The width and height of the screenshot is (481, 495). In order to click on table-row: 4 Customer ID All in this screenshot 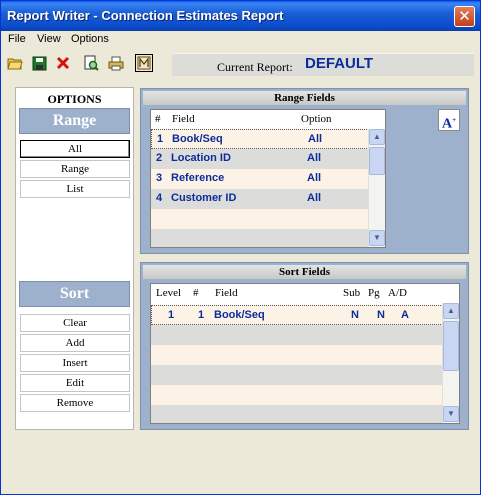, I will do `click(260, 199)`.